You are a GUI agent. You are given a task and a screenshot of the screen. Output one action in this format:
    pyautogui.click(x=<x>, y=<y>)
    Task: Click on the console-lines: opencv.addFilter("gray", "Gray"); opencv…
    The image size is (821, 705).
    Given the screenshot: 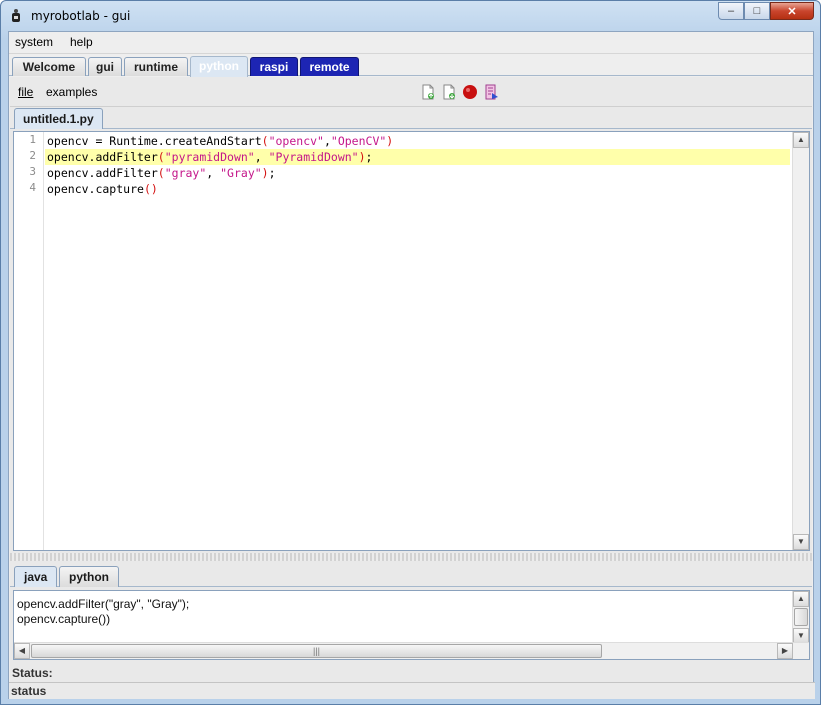 What is the action you would take?
    pyautogui.click(x=103, y=612)
    